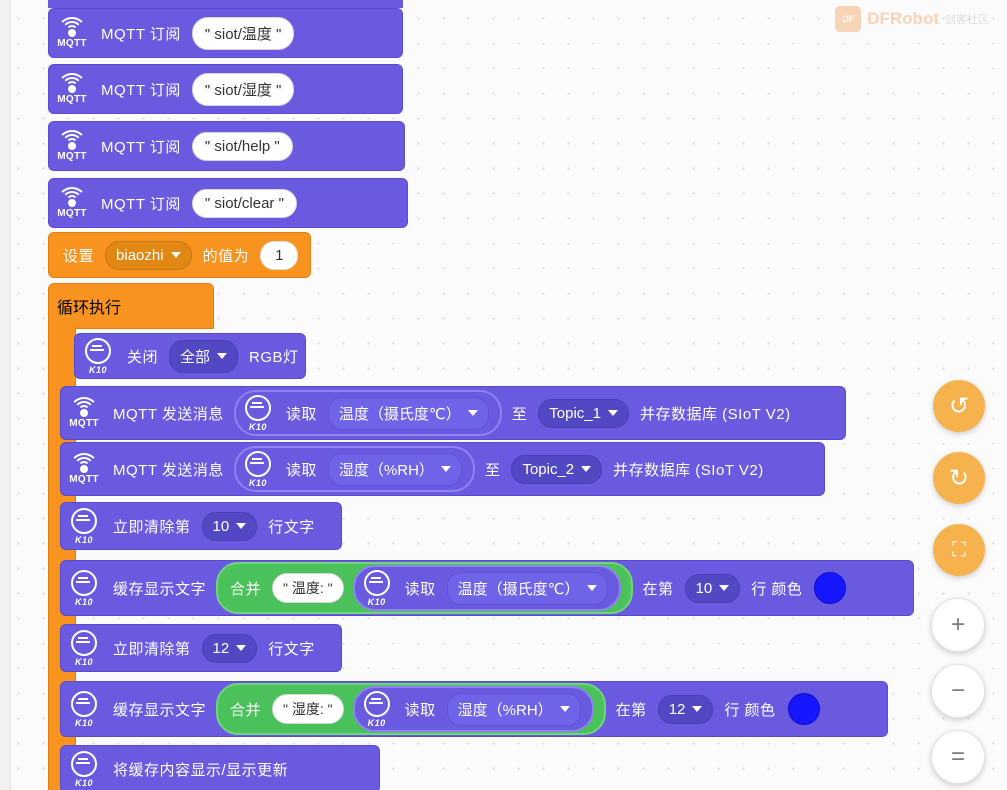 The image size is (1007, 790). I want to click on reporter-read-sensor-1: K10 读取 温度（摄氏度℃）, so click(367, 413).